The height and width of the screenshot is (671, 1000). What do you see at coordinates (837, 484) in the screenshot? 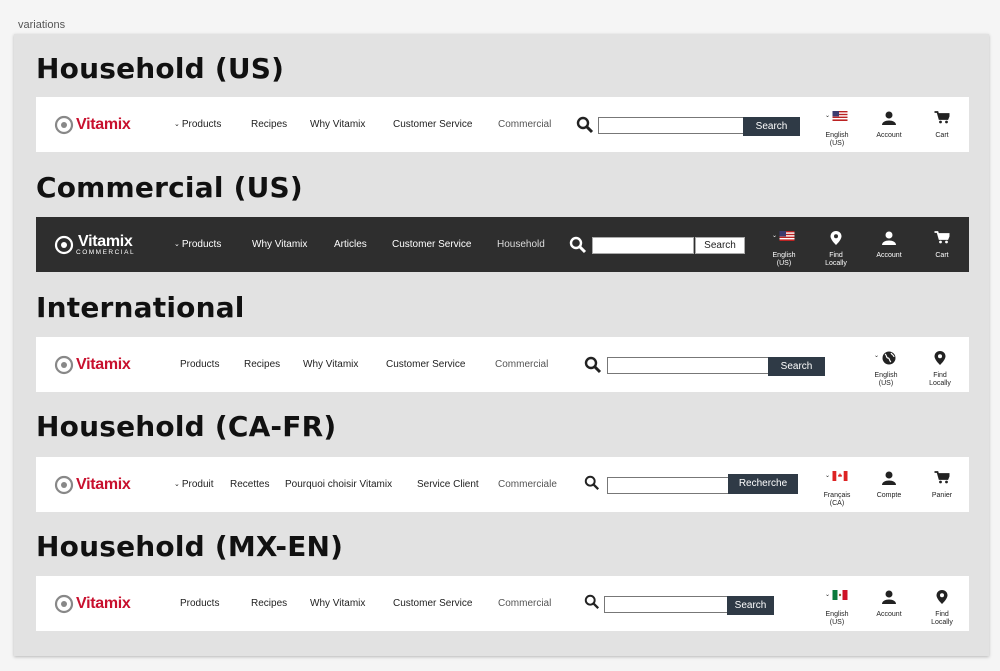
I see `language-selector: ⌄ Français (CA)` at bounding box center [837, 484].